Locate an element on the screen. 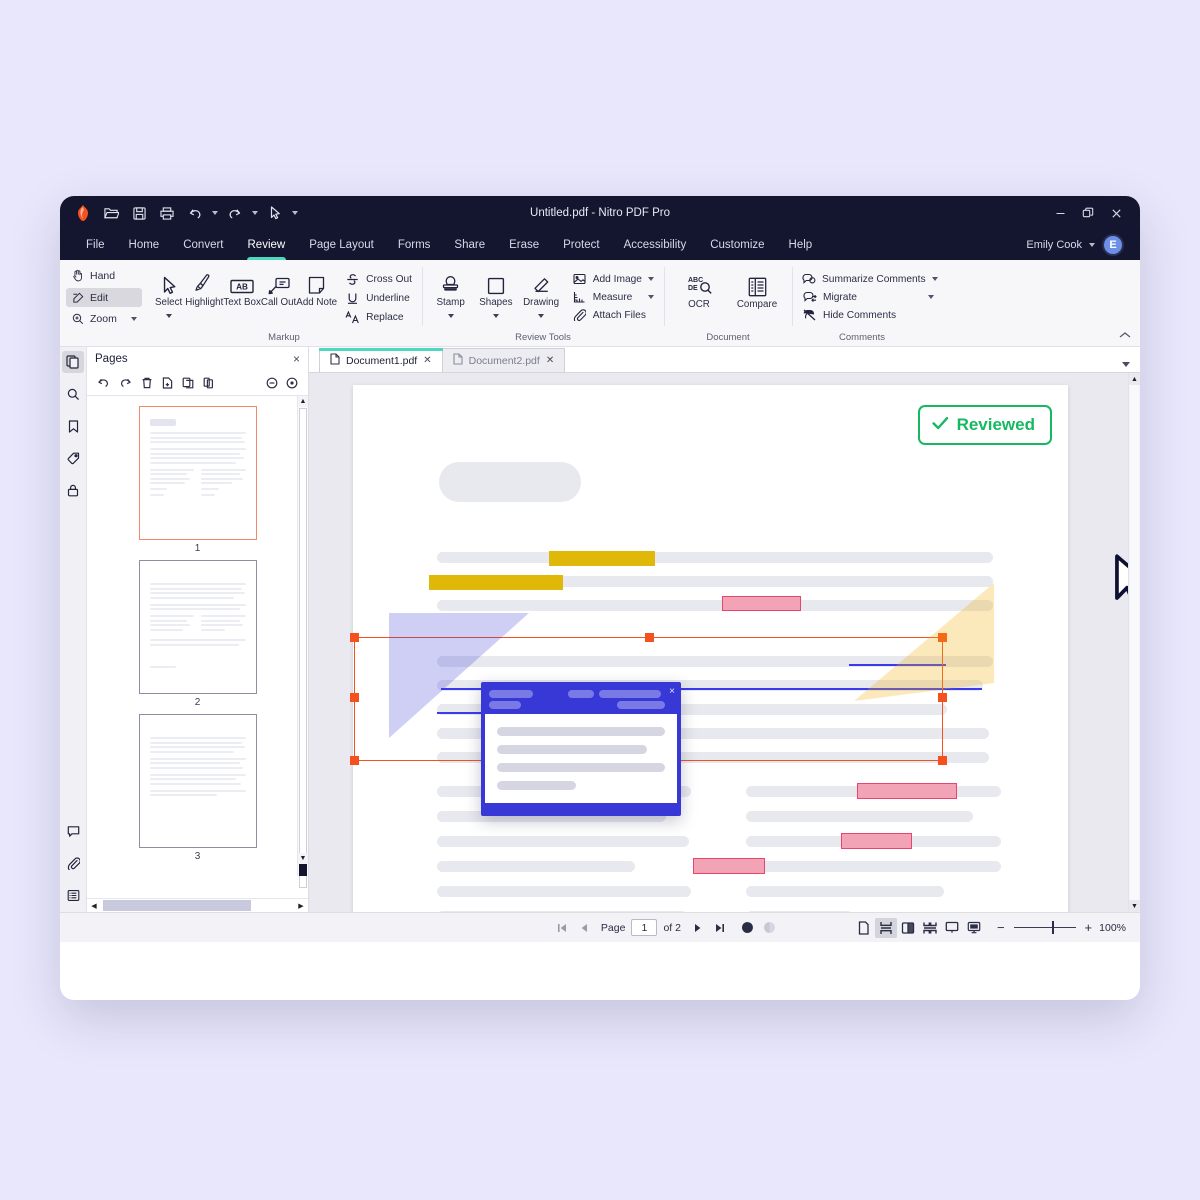 The width and height of the screenshot is (1200, 1200). print-icon is located at coordinates (167, 213).